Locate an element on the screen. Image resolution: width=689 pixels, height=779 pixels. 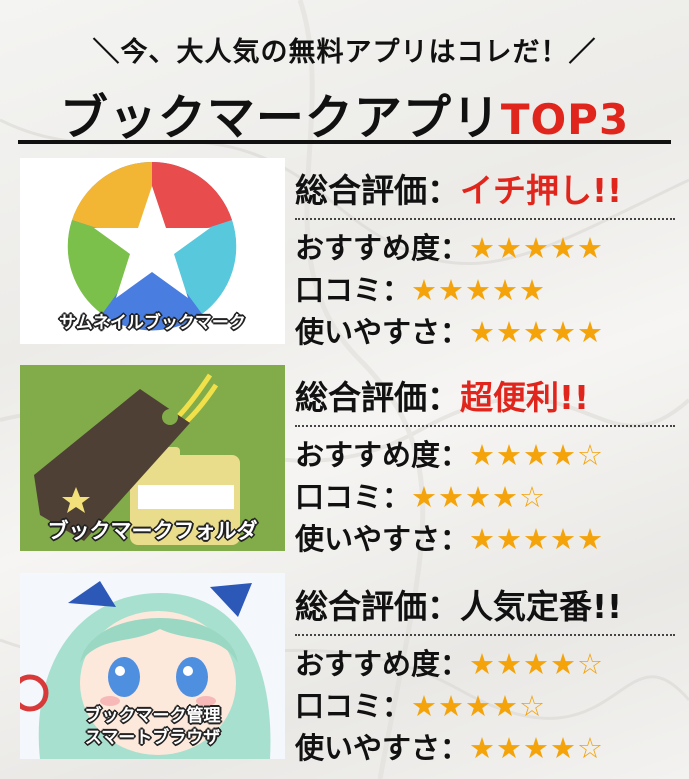
rating-row-reviews: 口コミ：★★★★★ is located at coordinates (421, 290).